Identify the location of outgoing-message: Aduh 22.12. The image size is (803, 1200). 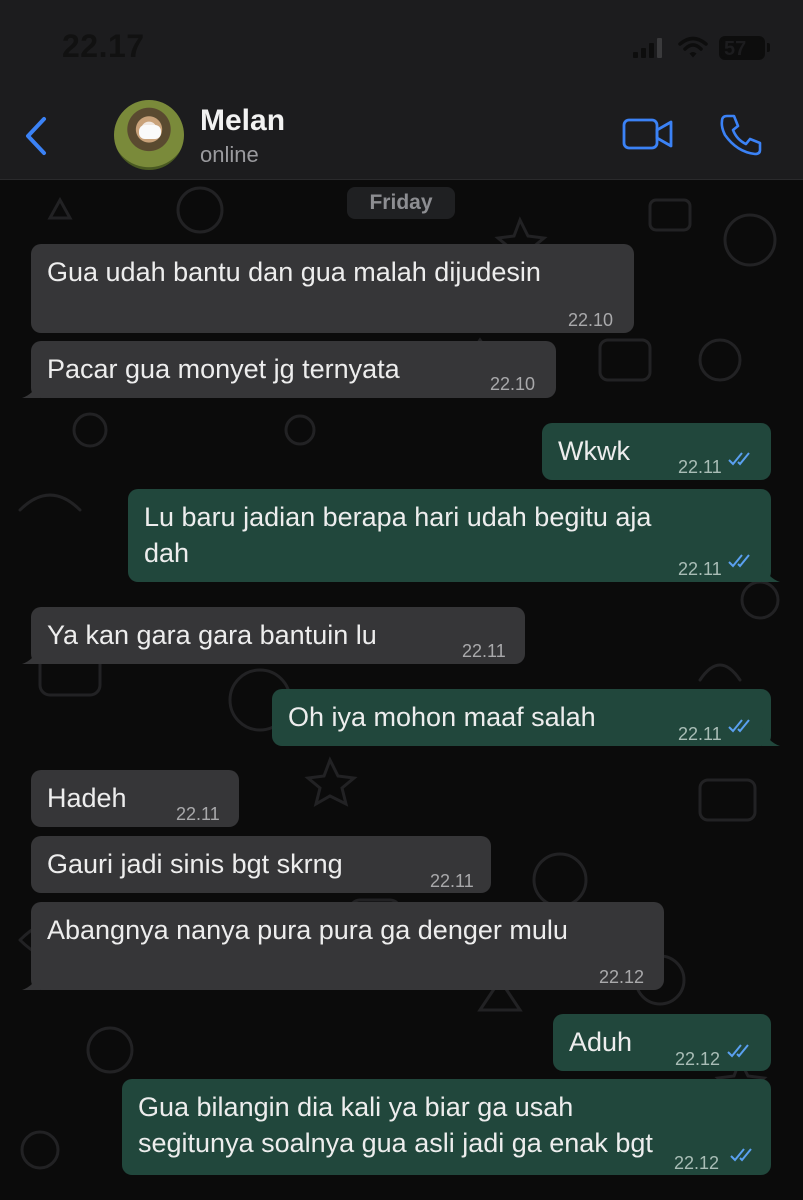
(662, 1042).